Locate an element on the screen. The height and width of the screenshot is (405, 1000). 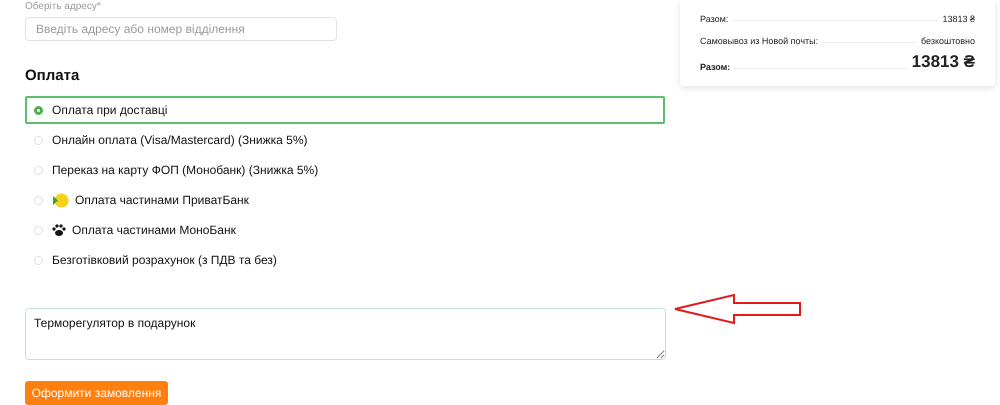
section-title: Оплата is located at coordinates (52, 75).